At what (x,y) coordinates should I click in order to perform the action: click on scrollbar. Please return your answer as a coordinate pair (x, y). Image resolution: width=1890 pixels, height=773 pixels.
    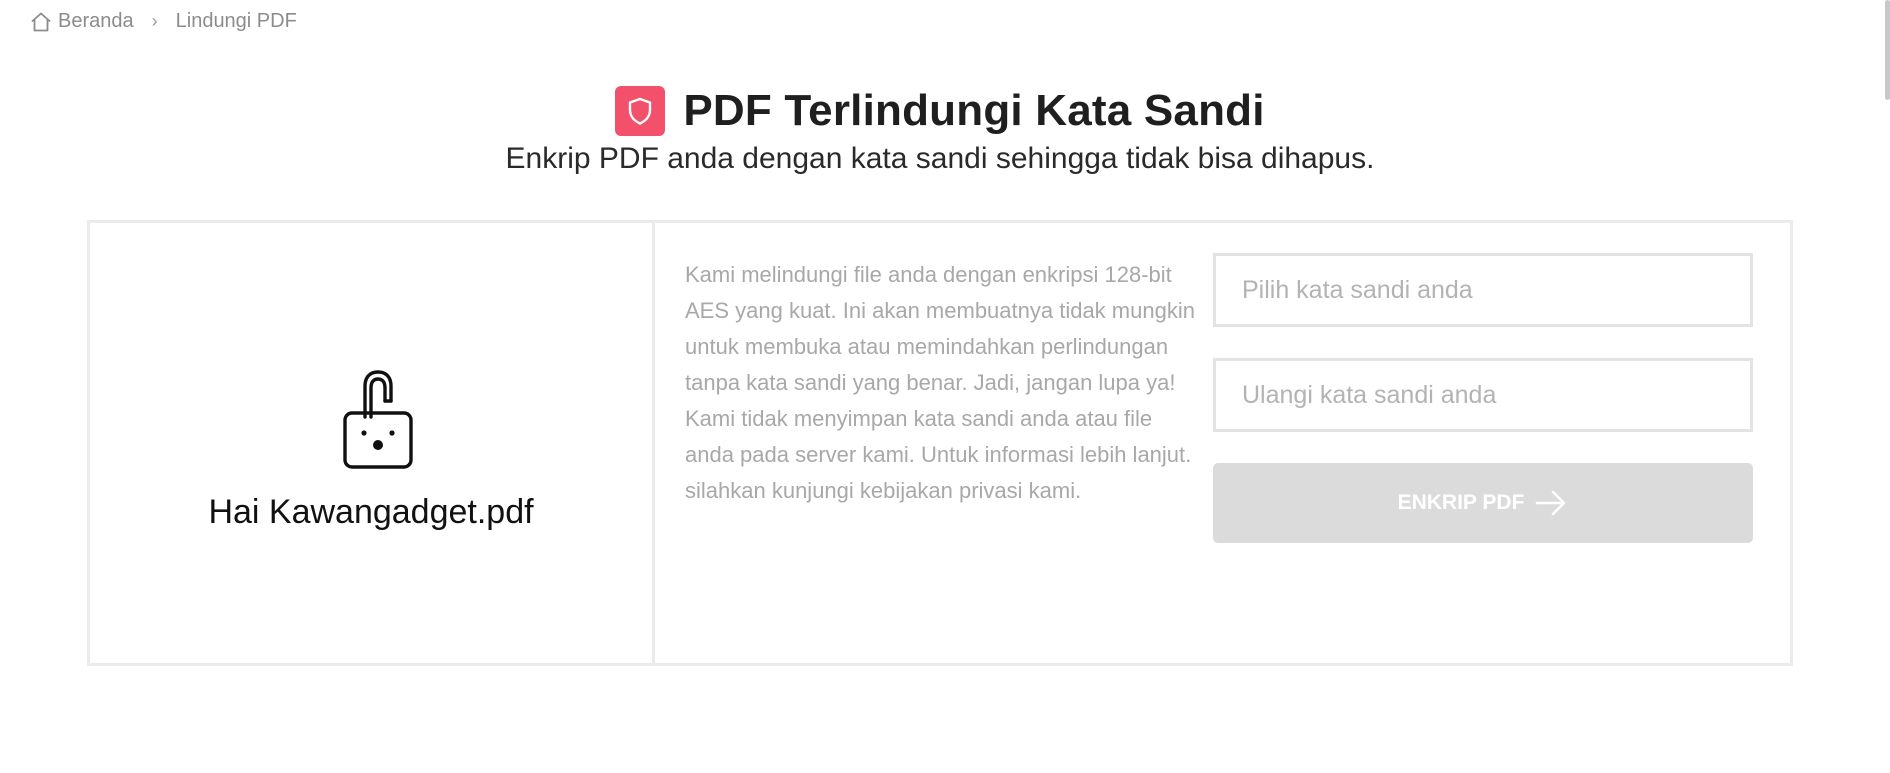
    Looking at the image, I should click on (1887, 50).